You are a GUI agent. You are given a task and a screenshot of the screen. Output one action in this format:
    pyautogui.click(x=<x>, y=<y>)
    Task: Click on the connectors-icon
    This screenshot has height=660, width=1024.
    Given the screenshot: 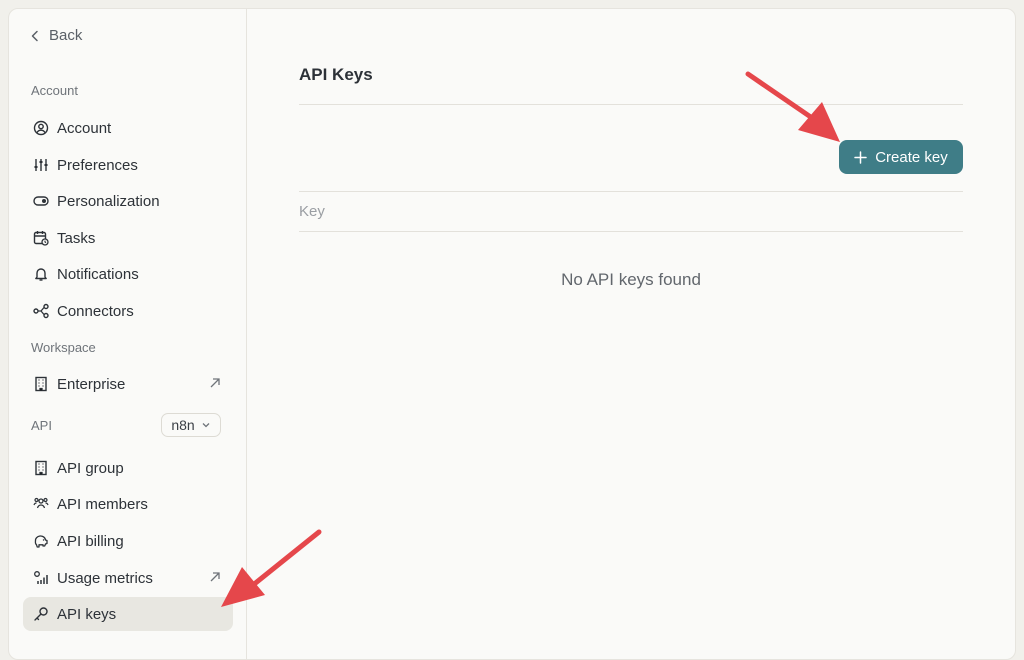 What is the action you would take?
    pyautogui.click(x=41, y=311)
    